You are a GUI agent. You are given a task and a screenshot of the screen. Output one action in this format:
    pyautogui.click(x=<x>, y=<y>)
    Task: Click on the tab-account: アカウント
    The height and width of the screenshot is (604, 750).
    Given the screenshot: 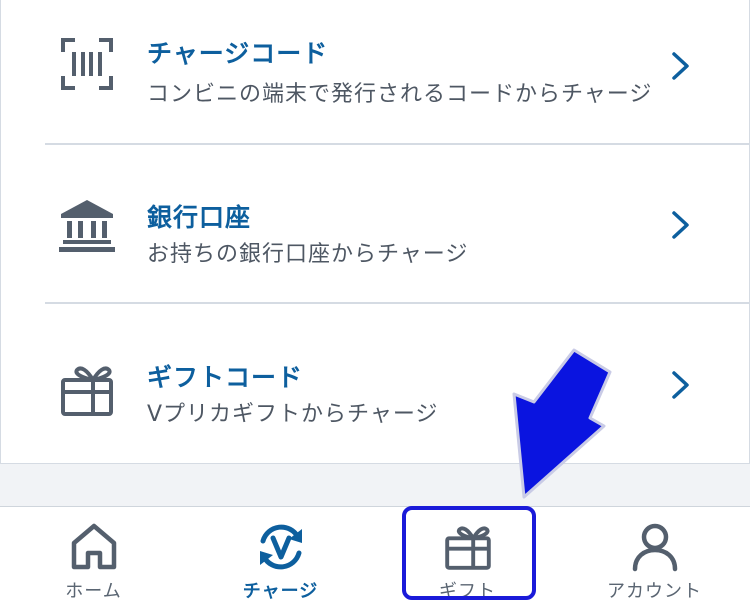 What is the action you would take?
    pyautogui.click(x=654, y=555)
    